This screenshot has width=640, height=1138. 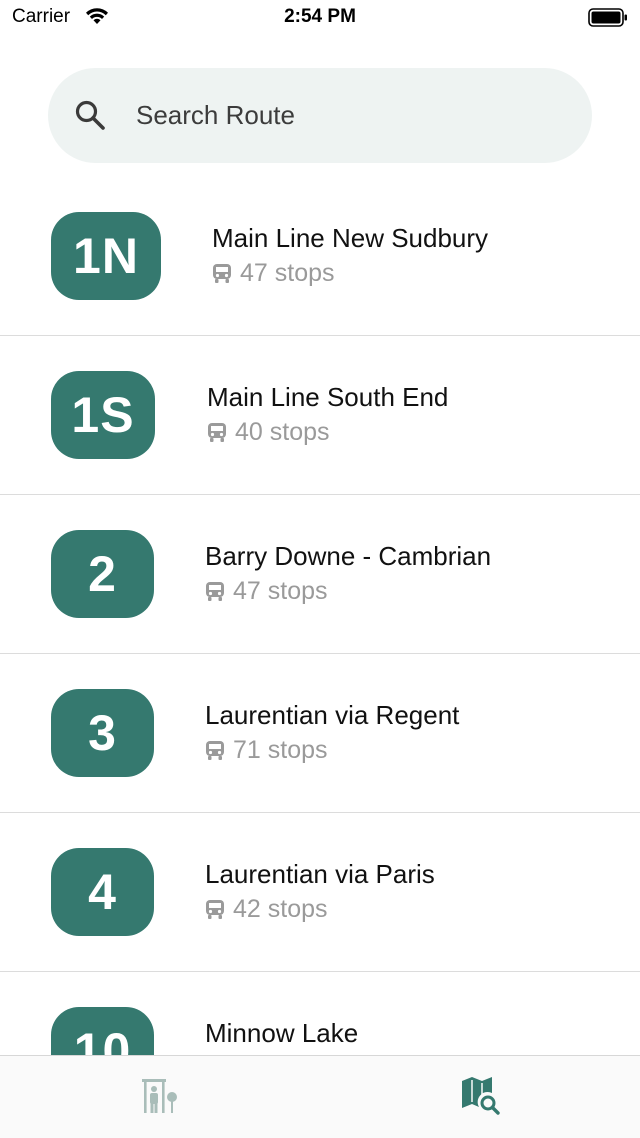 What do you see at coordinates (346, 115) in the screenshot?
I see `search-input` at bounding box center [346, 115].